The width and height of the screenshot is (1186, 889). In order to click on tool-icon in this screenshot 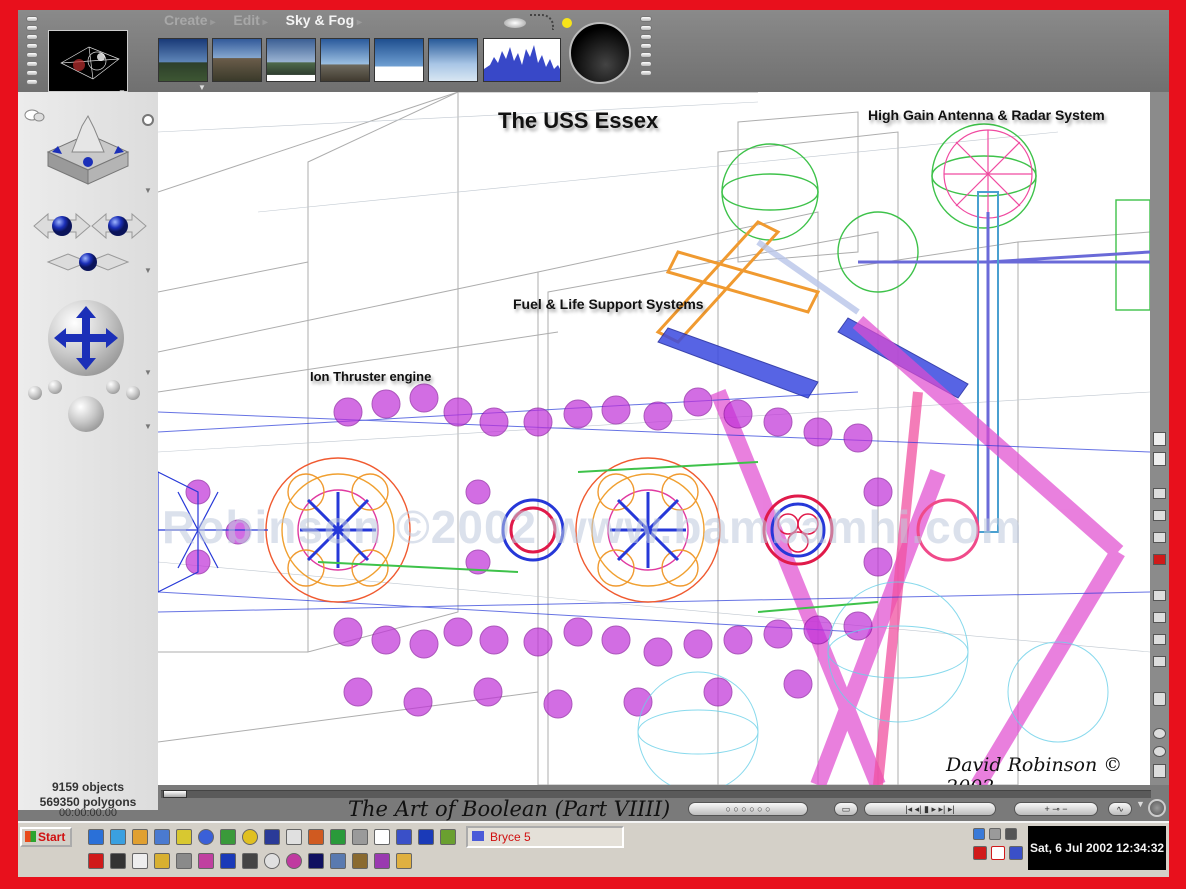, I will do `click(338, 861)`.